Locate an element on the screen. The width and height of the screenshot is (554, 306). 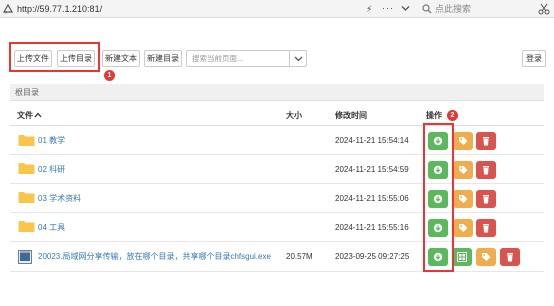
file-name-link: 03 学术资料 is located at coordinates (59, 199).